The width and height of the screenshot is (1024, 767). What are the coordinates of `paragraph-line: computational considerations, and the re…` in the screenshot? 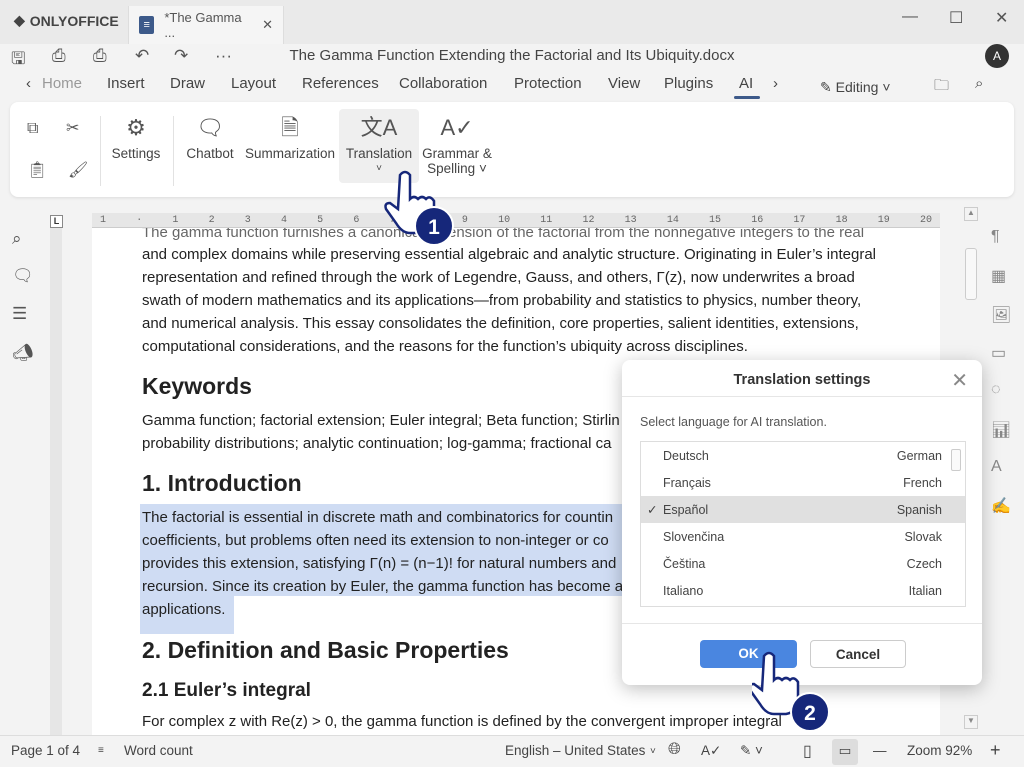 It's located at (445, 346).